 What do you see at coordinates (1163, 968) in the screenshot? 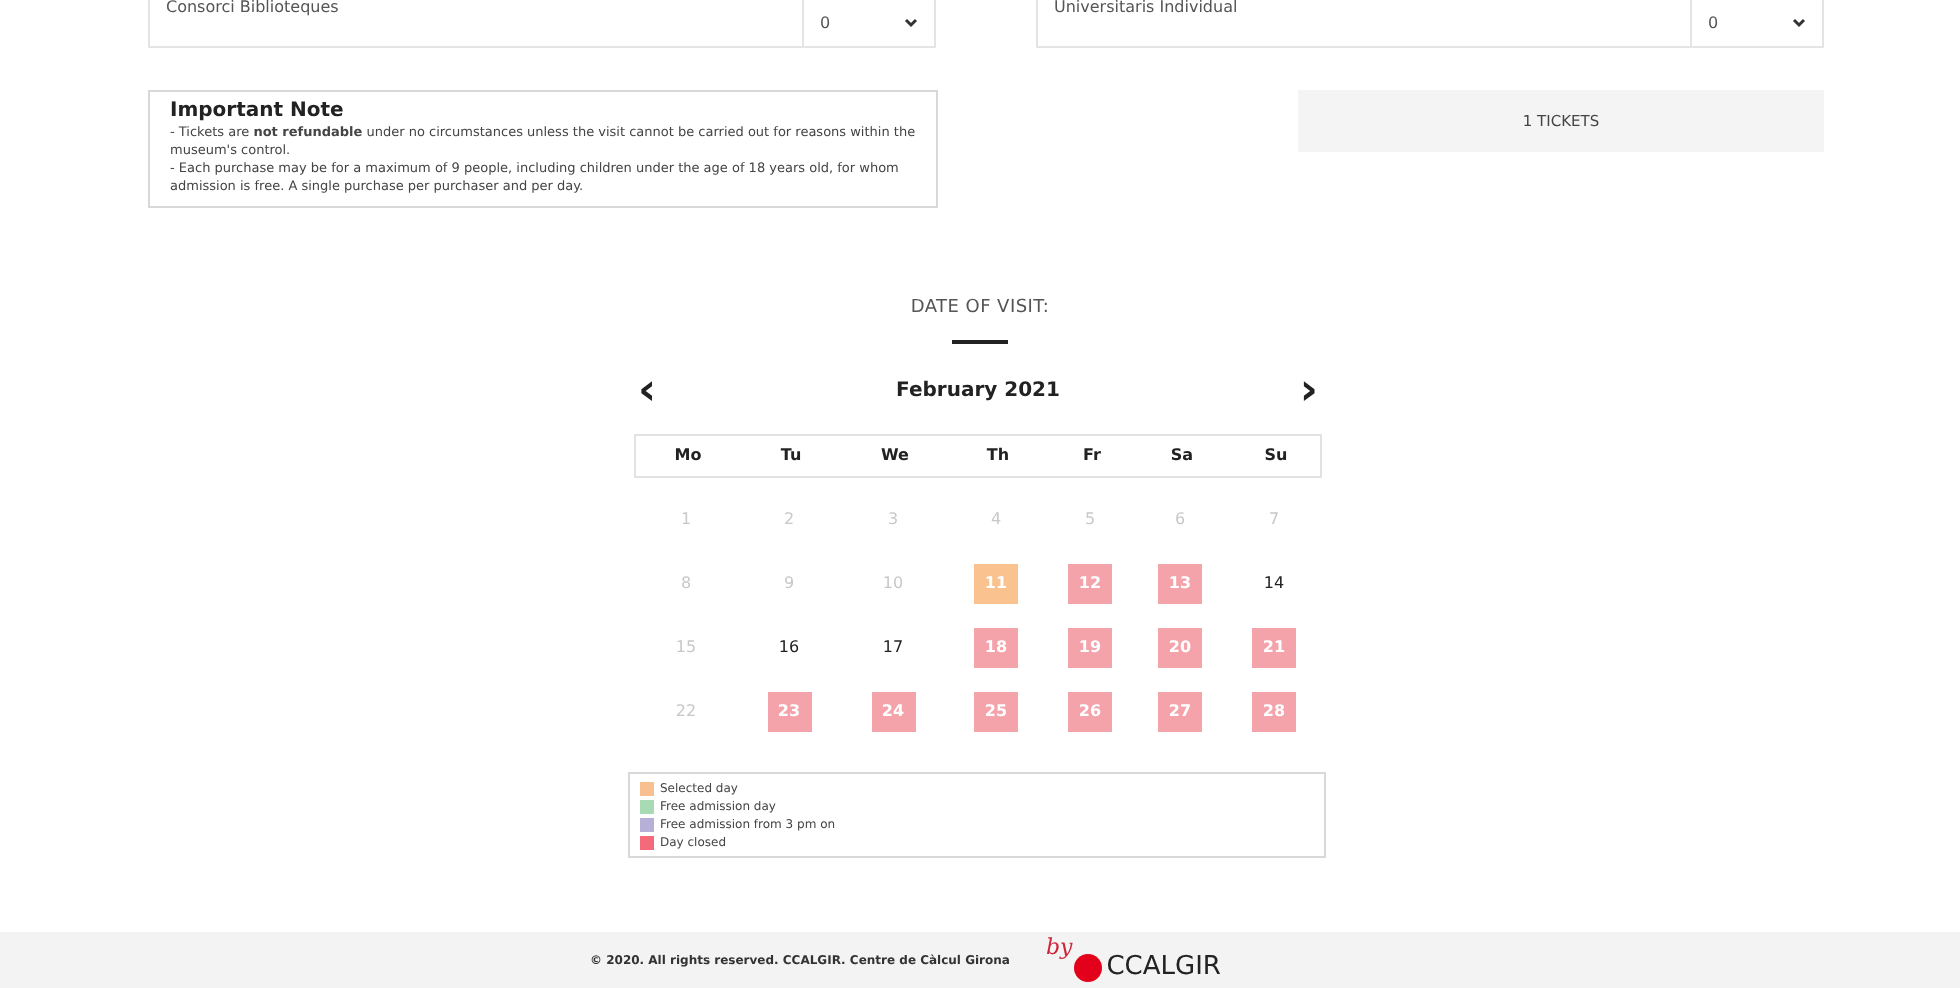
I see `logo-brand-text: CCALGIR` at bounding box center [1163, 968].